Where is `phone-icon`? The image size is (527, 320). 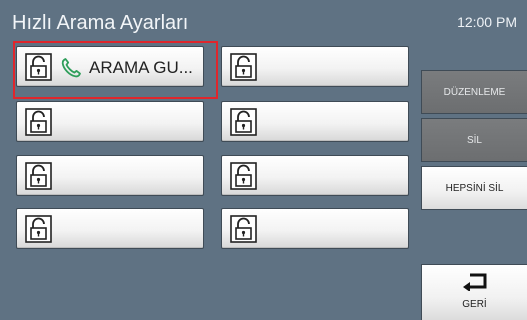
phone-icon is located at coordinates (71, 68).